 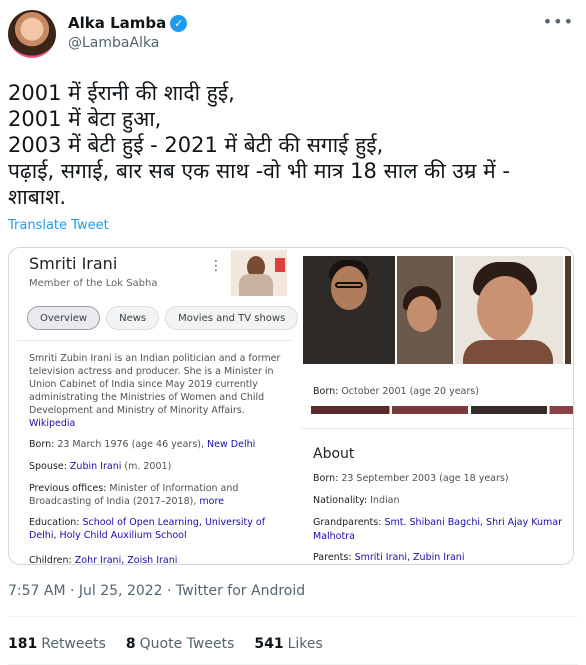 I want to click on panel-subtitle: Member of the Lok Sabha, so click(x=93, y=283).